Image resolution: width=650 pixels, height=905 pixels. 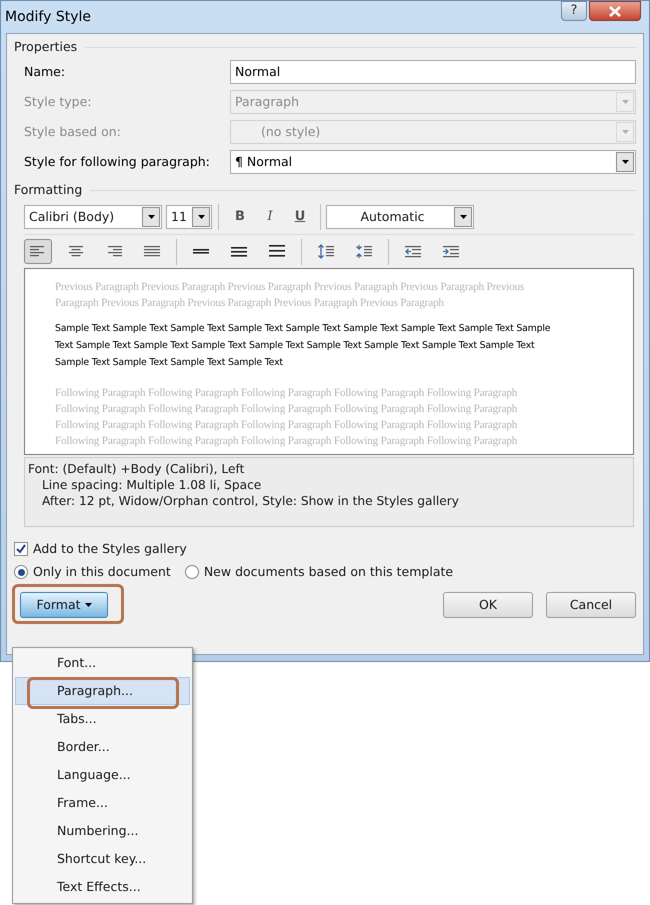 What do you see at coordinates (48, 189) in the screenshot?
I see `group-heading: Formatting` at bounding box center [48, 189].